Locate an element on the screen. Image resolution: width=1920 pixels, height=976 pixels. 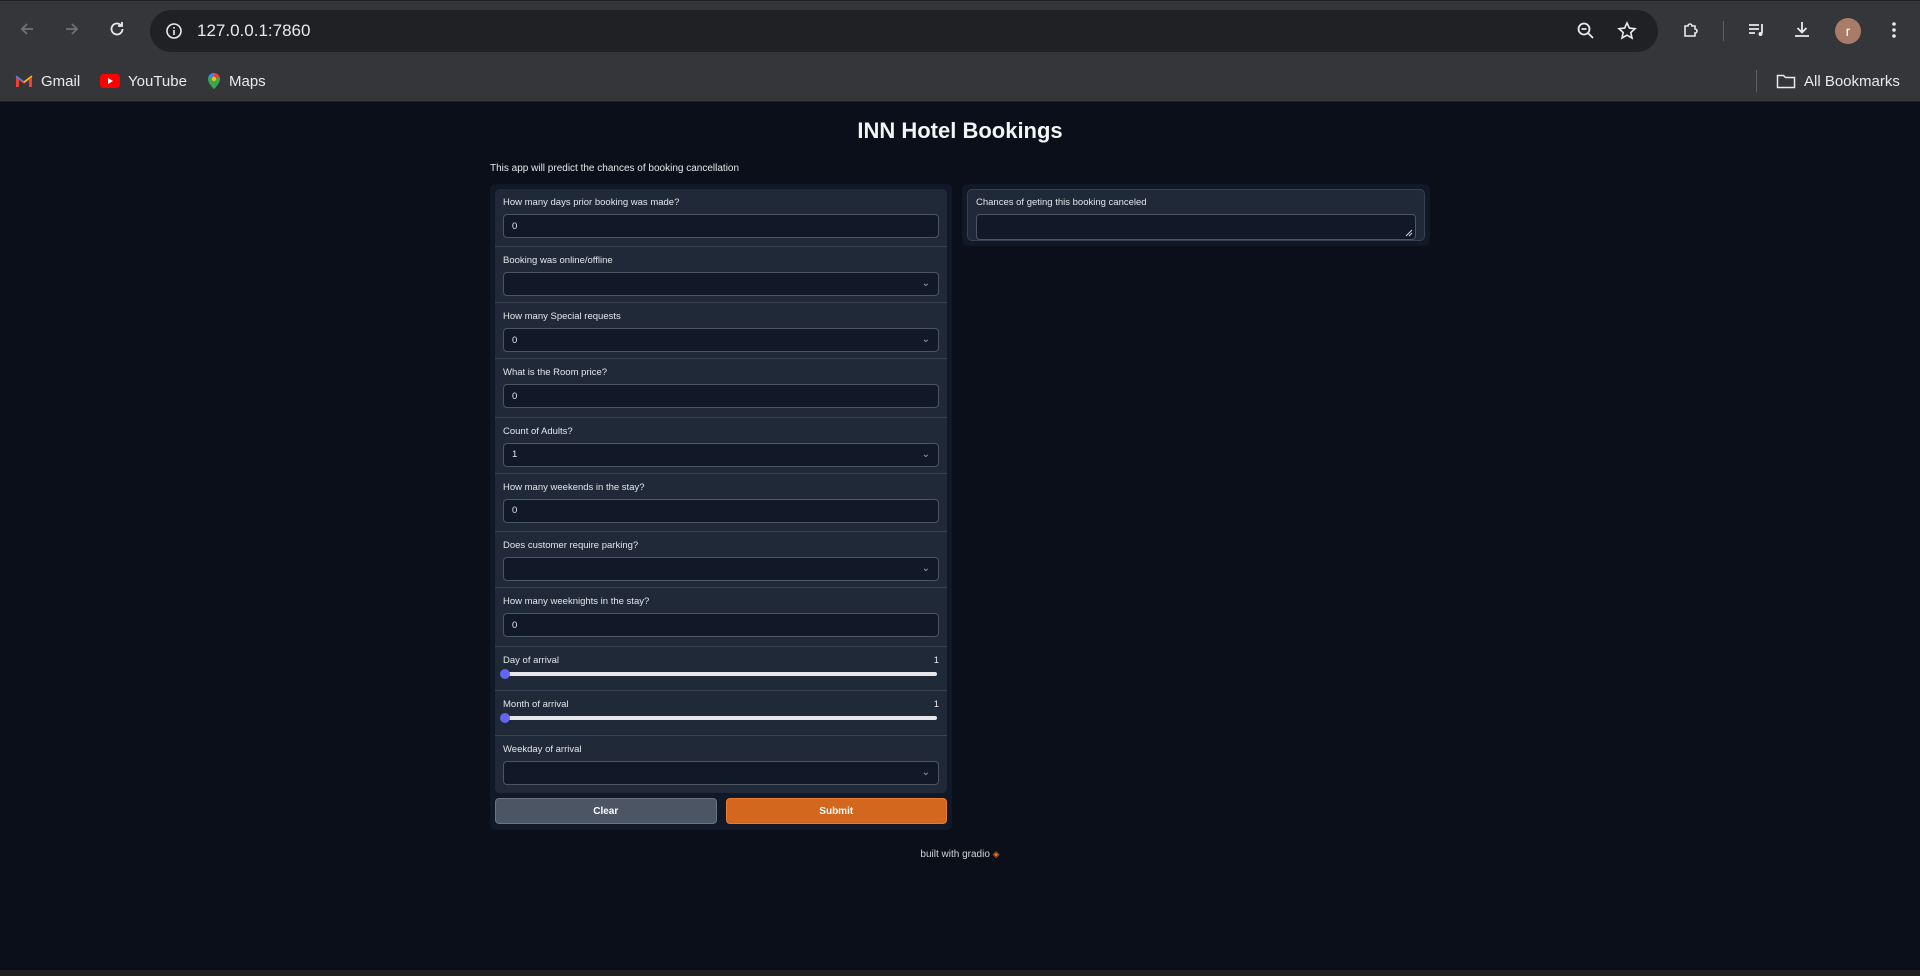
week-nights-input is located at coordinates (721, 625).